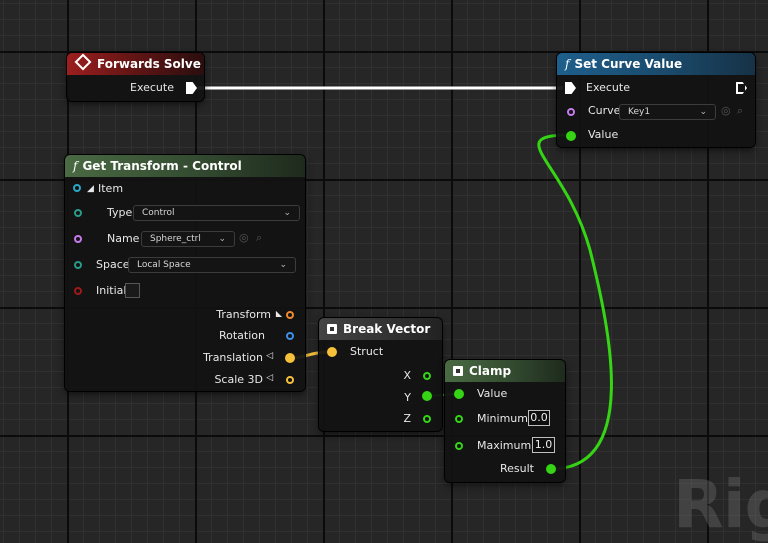  I want to click on initial-checkbox, so click(132, 290).